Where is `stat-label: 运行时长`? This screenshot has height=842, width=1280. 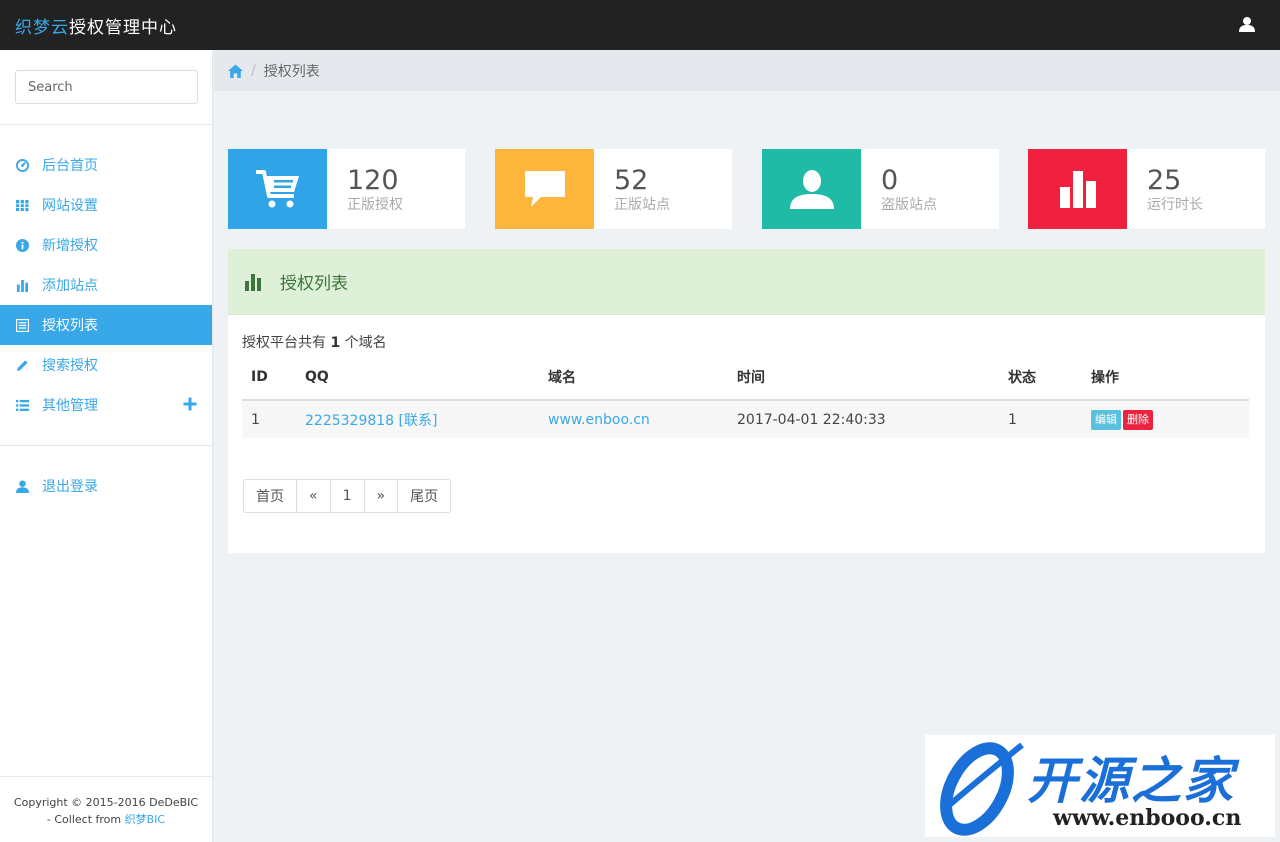
stat-label: 运行时长 is located at coordinates (1175, 205).